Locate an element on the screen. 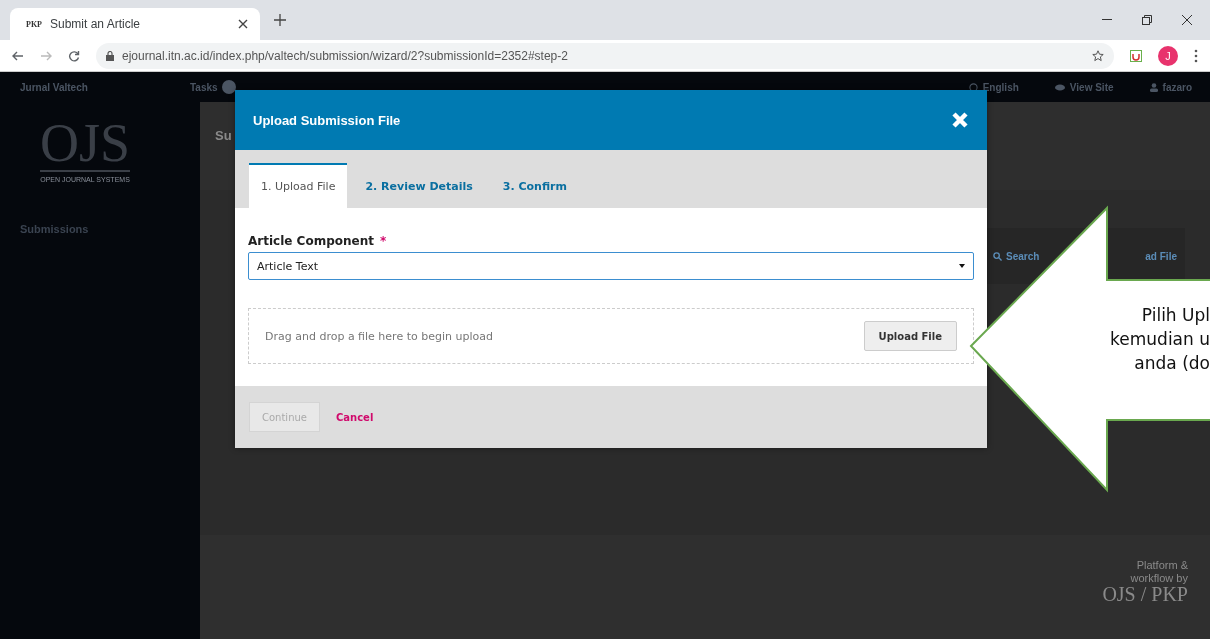 This screenshot has width=1210, height=639. header-link: English is located at coordinates (1000, 87).